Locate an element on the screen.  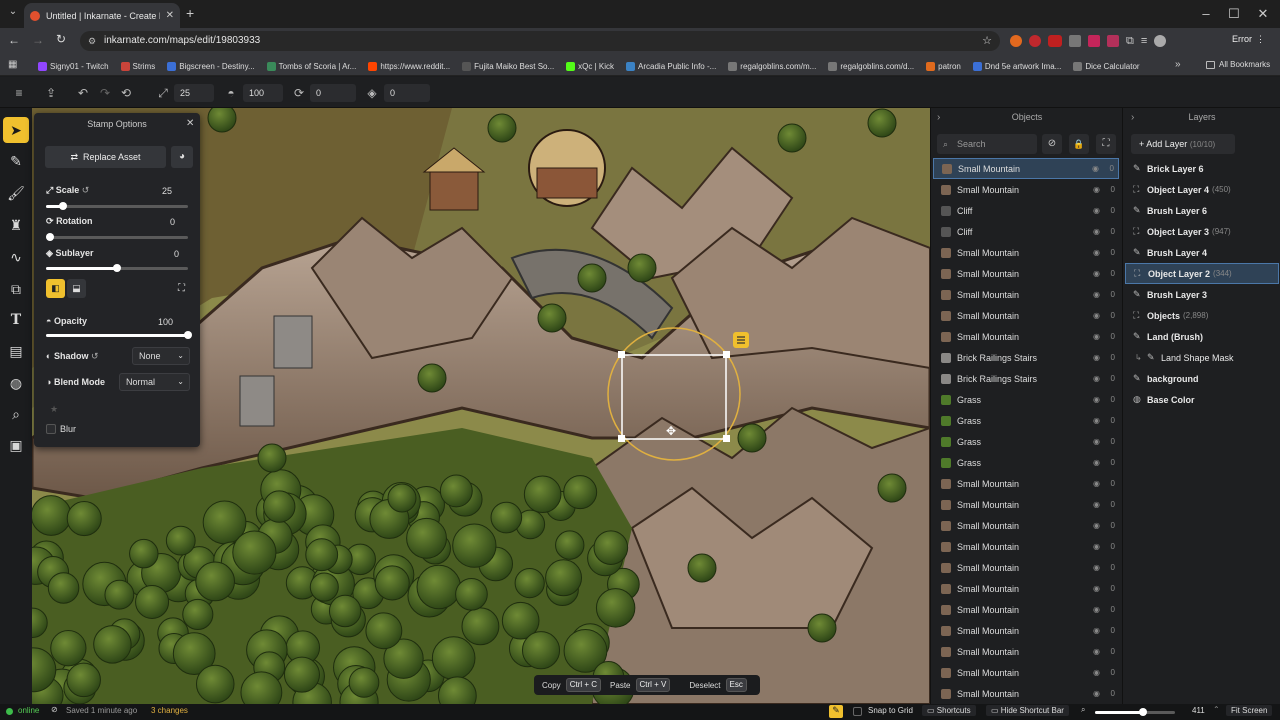
globe-tool-icon: ◍ is located at coordinates (16, 383).